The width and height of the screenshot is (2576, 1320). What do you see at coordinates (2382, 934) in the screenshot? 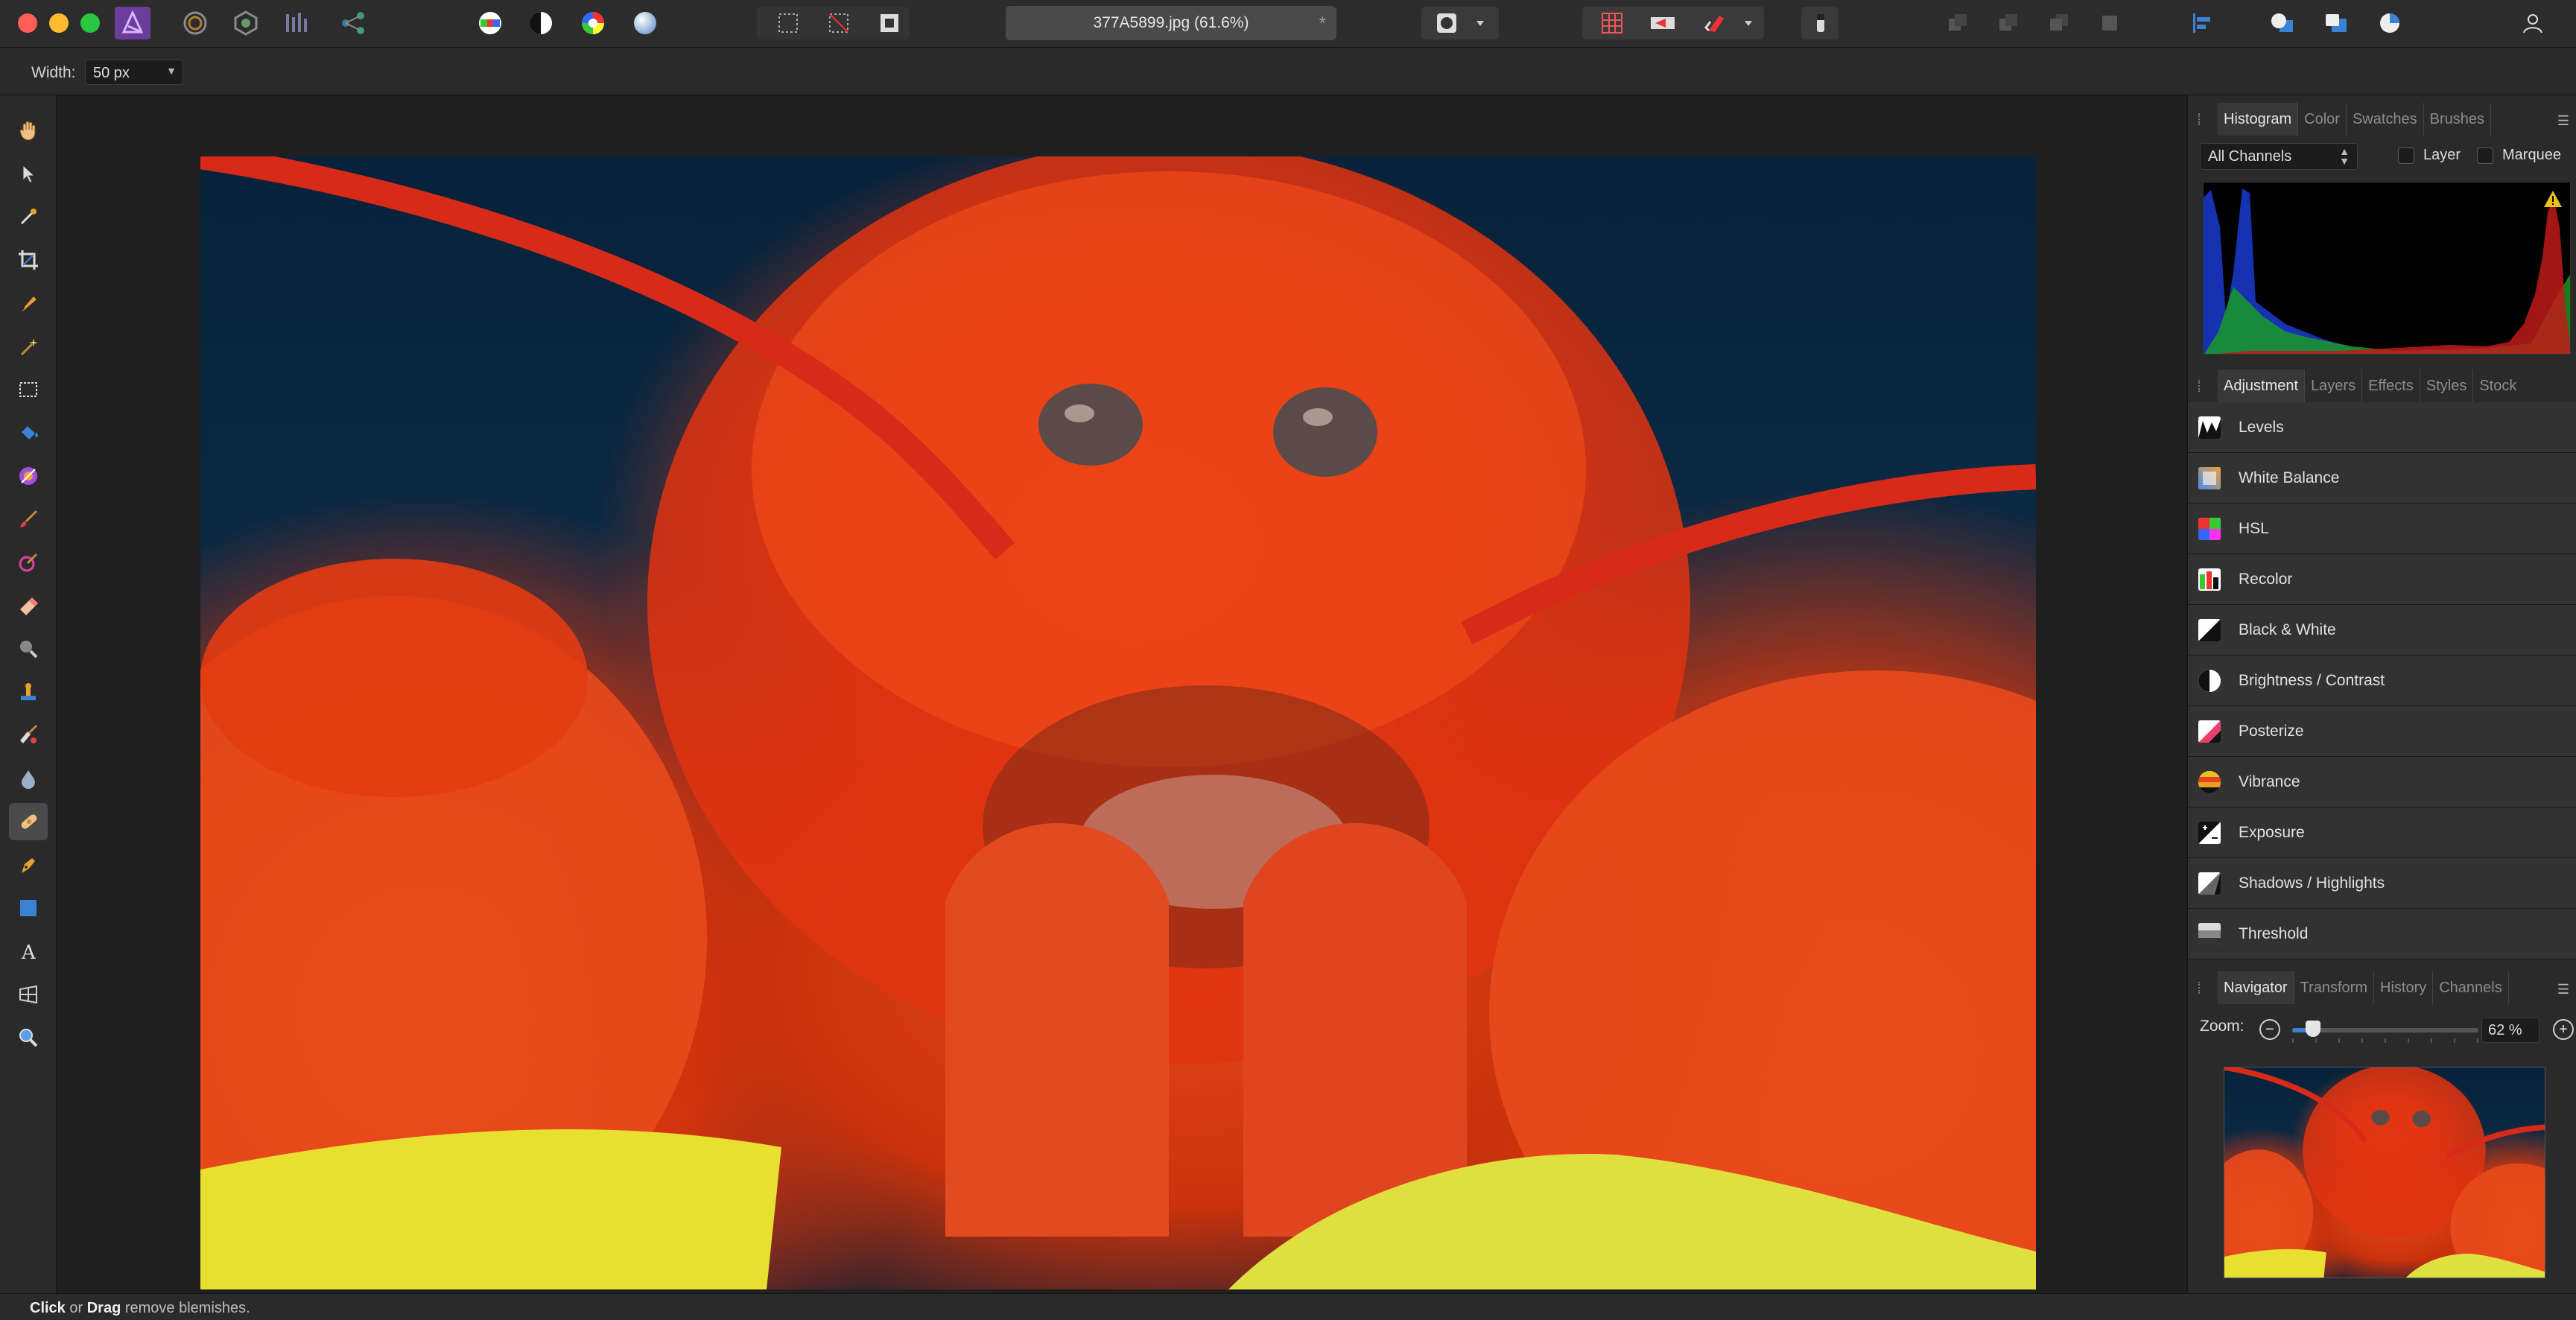
I see `adjustment-threshold: Threshold` at bounding box center [2382, 934].